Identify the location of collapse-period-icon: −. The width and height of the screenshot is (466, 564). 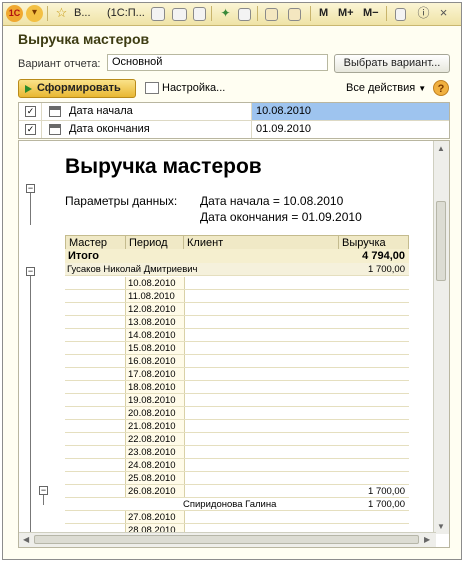
(43, 490).